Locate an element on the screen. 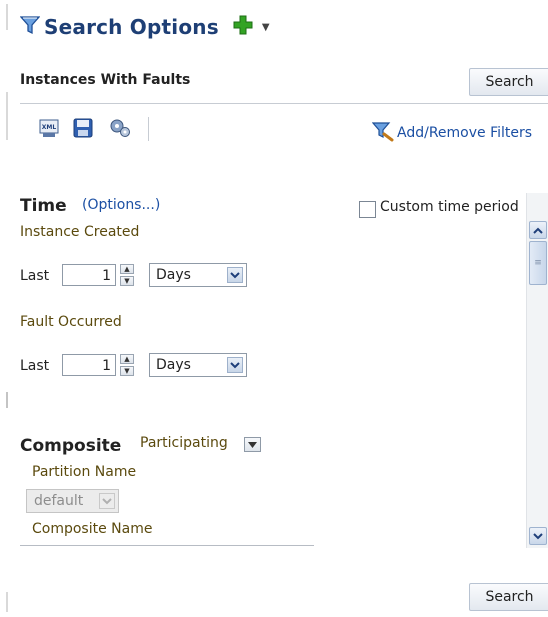 The width and height of the screenshot is (548, 617). time-options-link: (Options...) is located at coordinates (121, 205).